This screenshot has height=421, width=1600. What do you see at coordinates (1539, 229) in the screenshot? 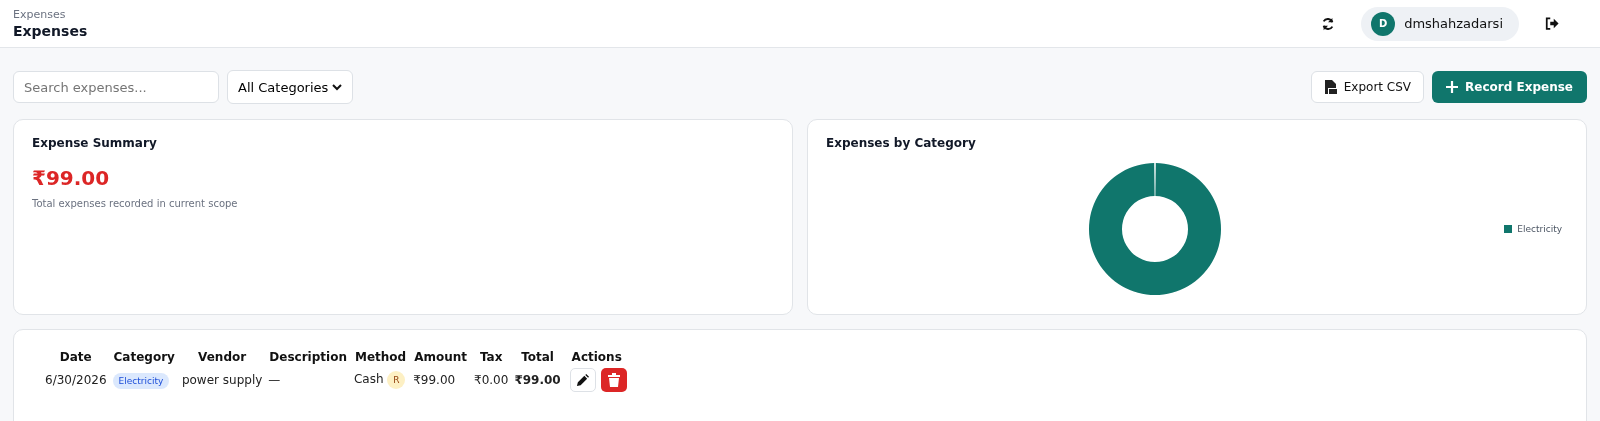
I see `legend-label: Electricity` at bounding box center [1539, 229].